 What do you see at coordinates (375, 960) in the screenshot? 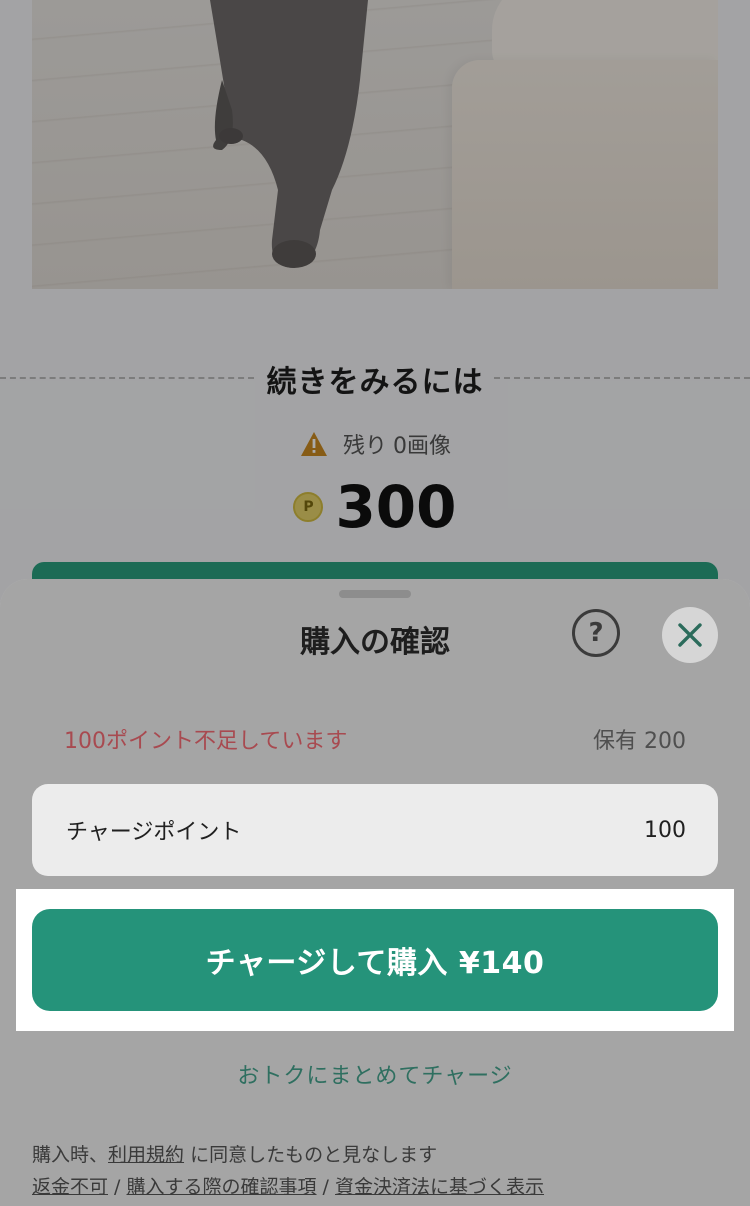
I see `charge-and-purchase-button: チャージして購入 ¥140` at bounding box center [375, 960].